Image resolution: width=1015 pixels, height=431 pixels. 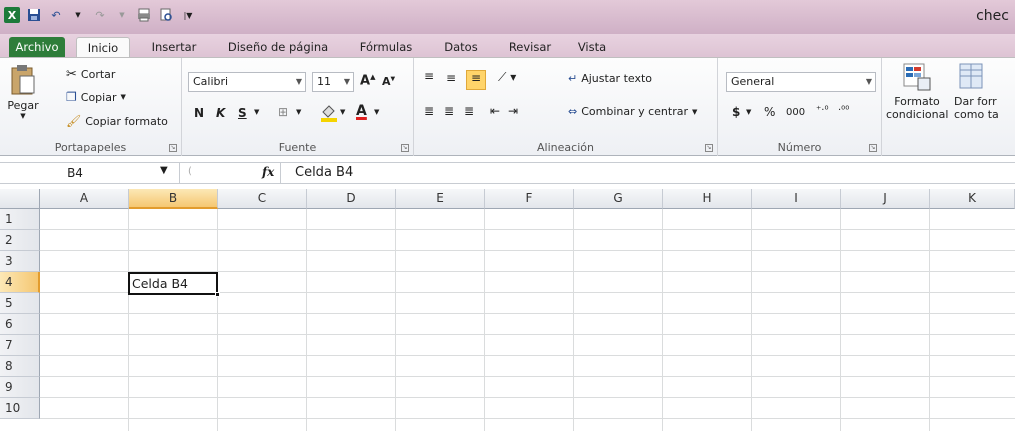 I want to click on format-painter-button: 🖌 Copiar formato, so click(x=117, y=121).